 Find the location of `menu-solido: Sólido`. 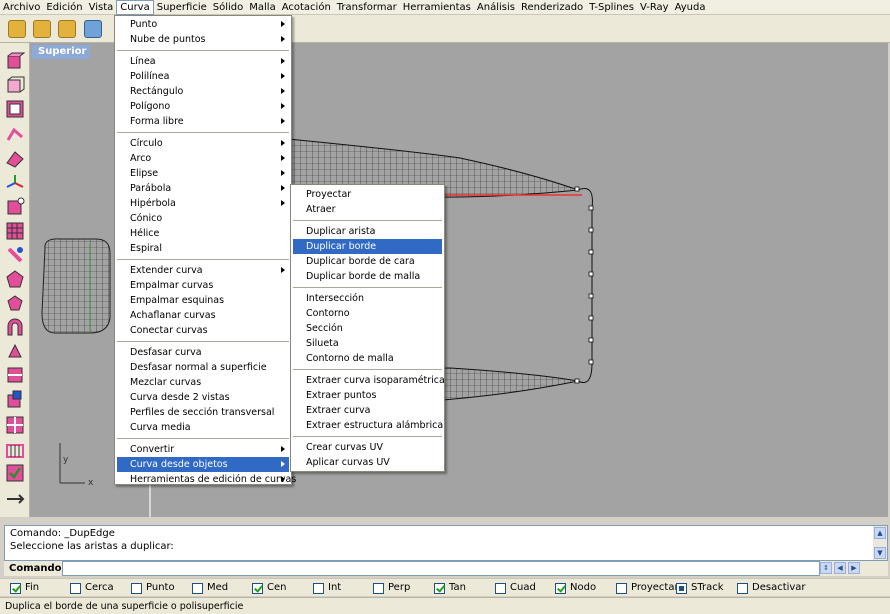

menu-solido: Sólido is located at coordinates (228, 7).